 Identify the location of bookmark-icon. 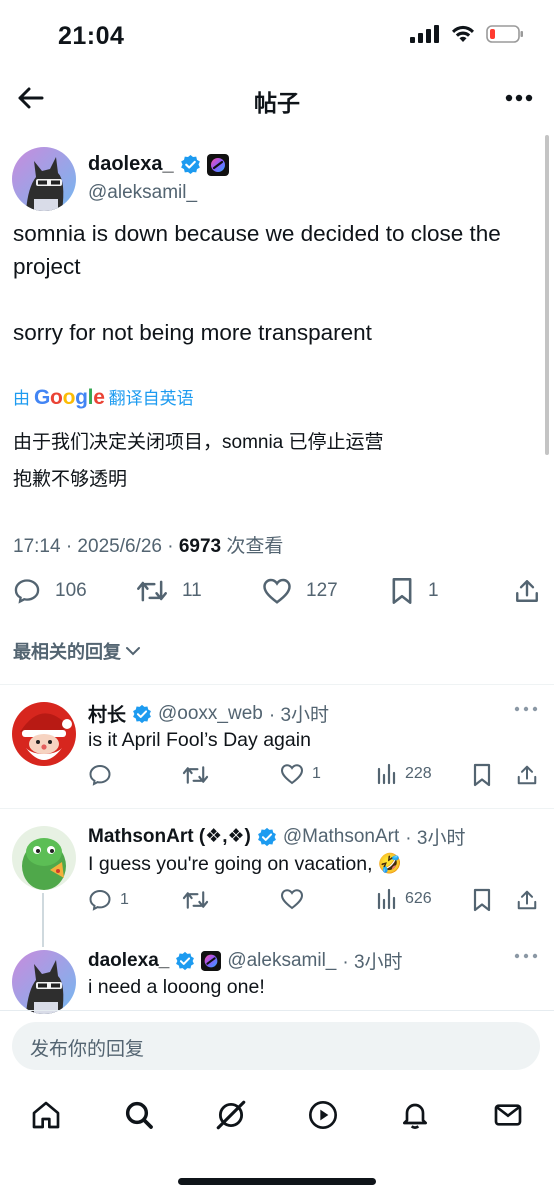
(482, 900).